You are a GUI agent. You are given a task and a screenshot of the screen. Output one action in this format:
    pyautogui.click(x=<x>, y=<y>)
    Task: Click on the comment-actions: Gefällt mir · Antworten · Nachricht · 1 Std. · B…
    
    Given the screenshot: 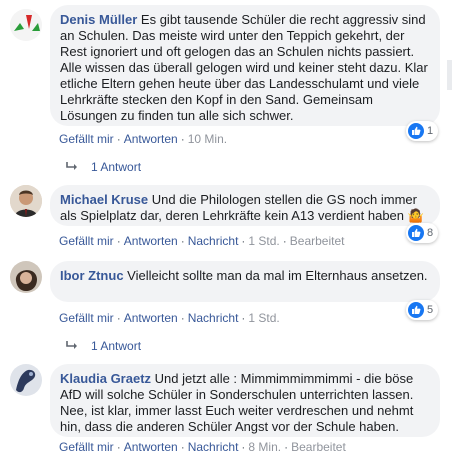 What is the action you would take?
    pyautogui.click(x=202, y=241)
    